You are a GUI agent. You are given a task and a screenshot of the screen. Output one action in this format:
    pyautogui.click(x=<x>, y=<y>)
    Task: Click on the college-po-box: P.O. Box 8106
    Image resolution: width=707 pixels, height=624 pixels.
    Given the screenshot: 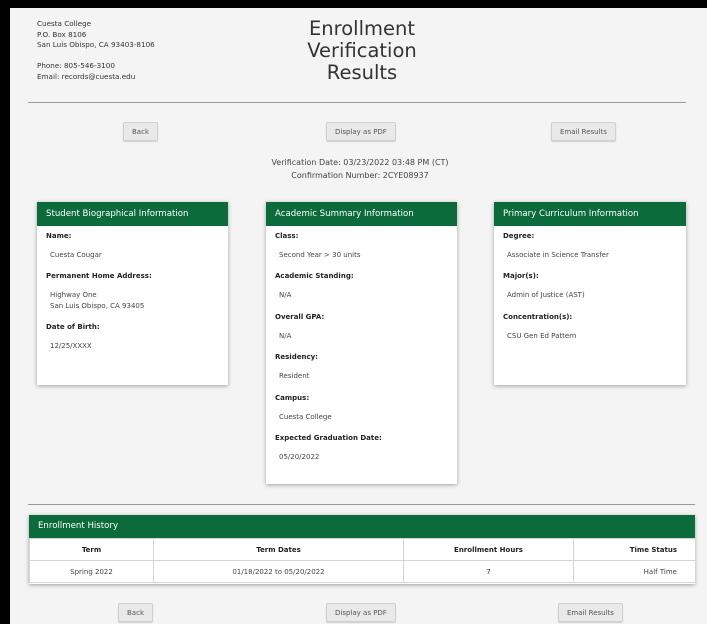 What is the action you would take?
    pyautogui.click(x=62, y=34)
    